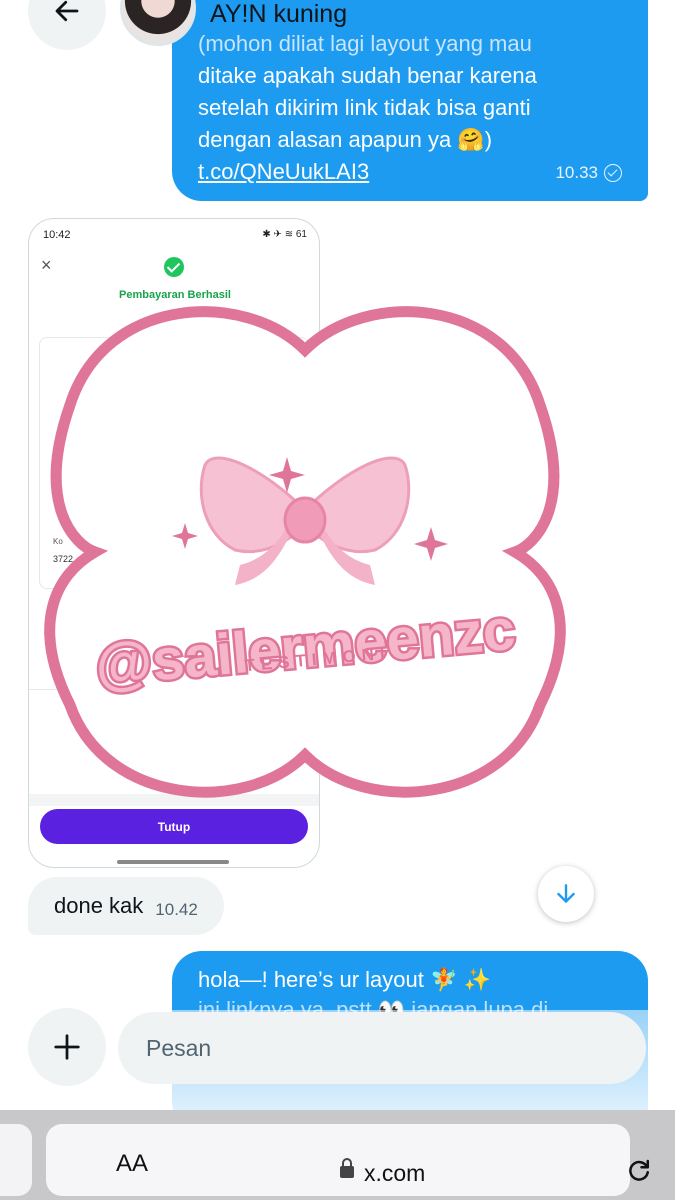  Describe the element at coordinates (174, 826) in the screenshot. I see `screenshot-close-button: Tutup` at that location.